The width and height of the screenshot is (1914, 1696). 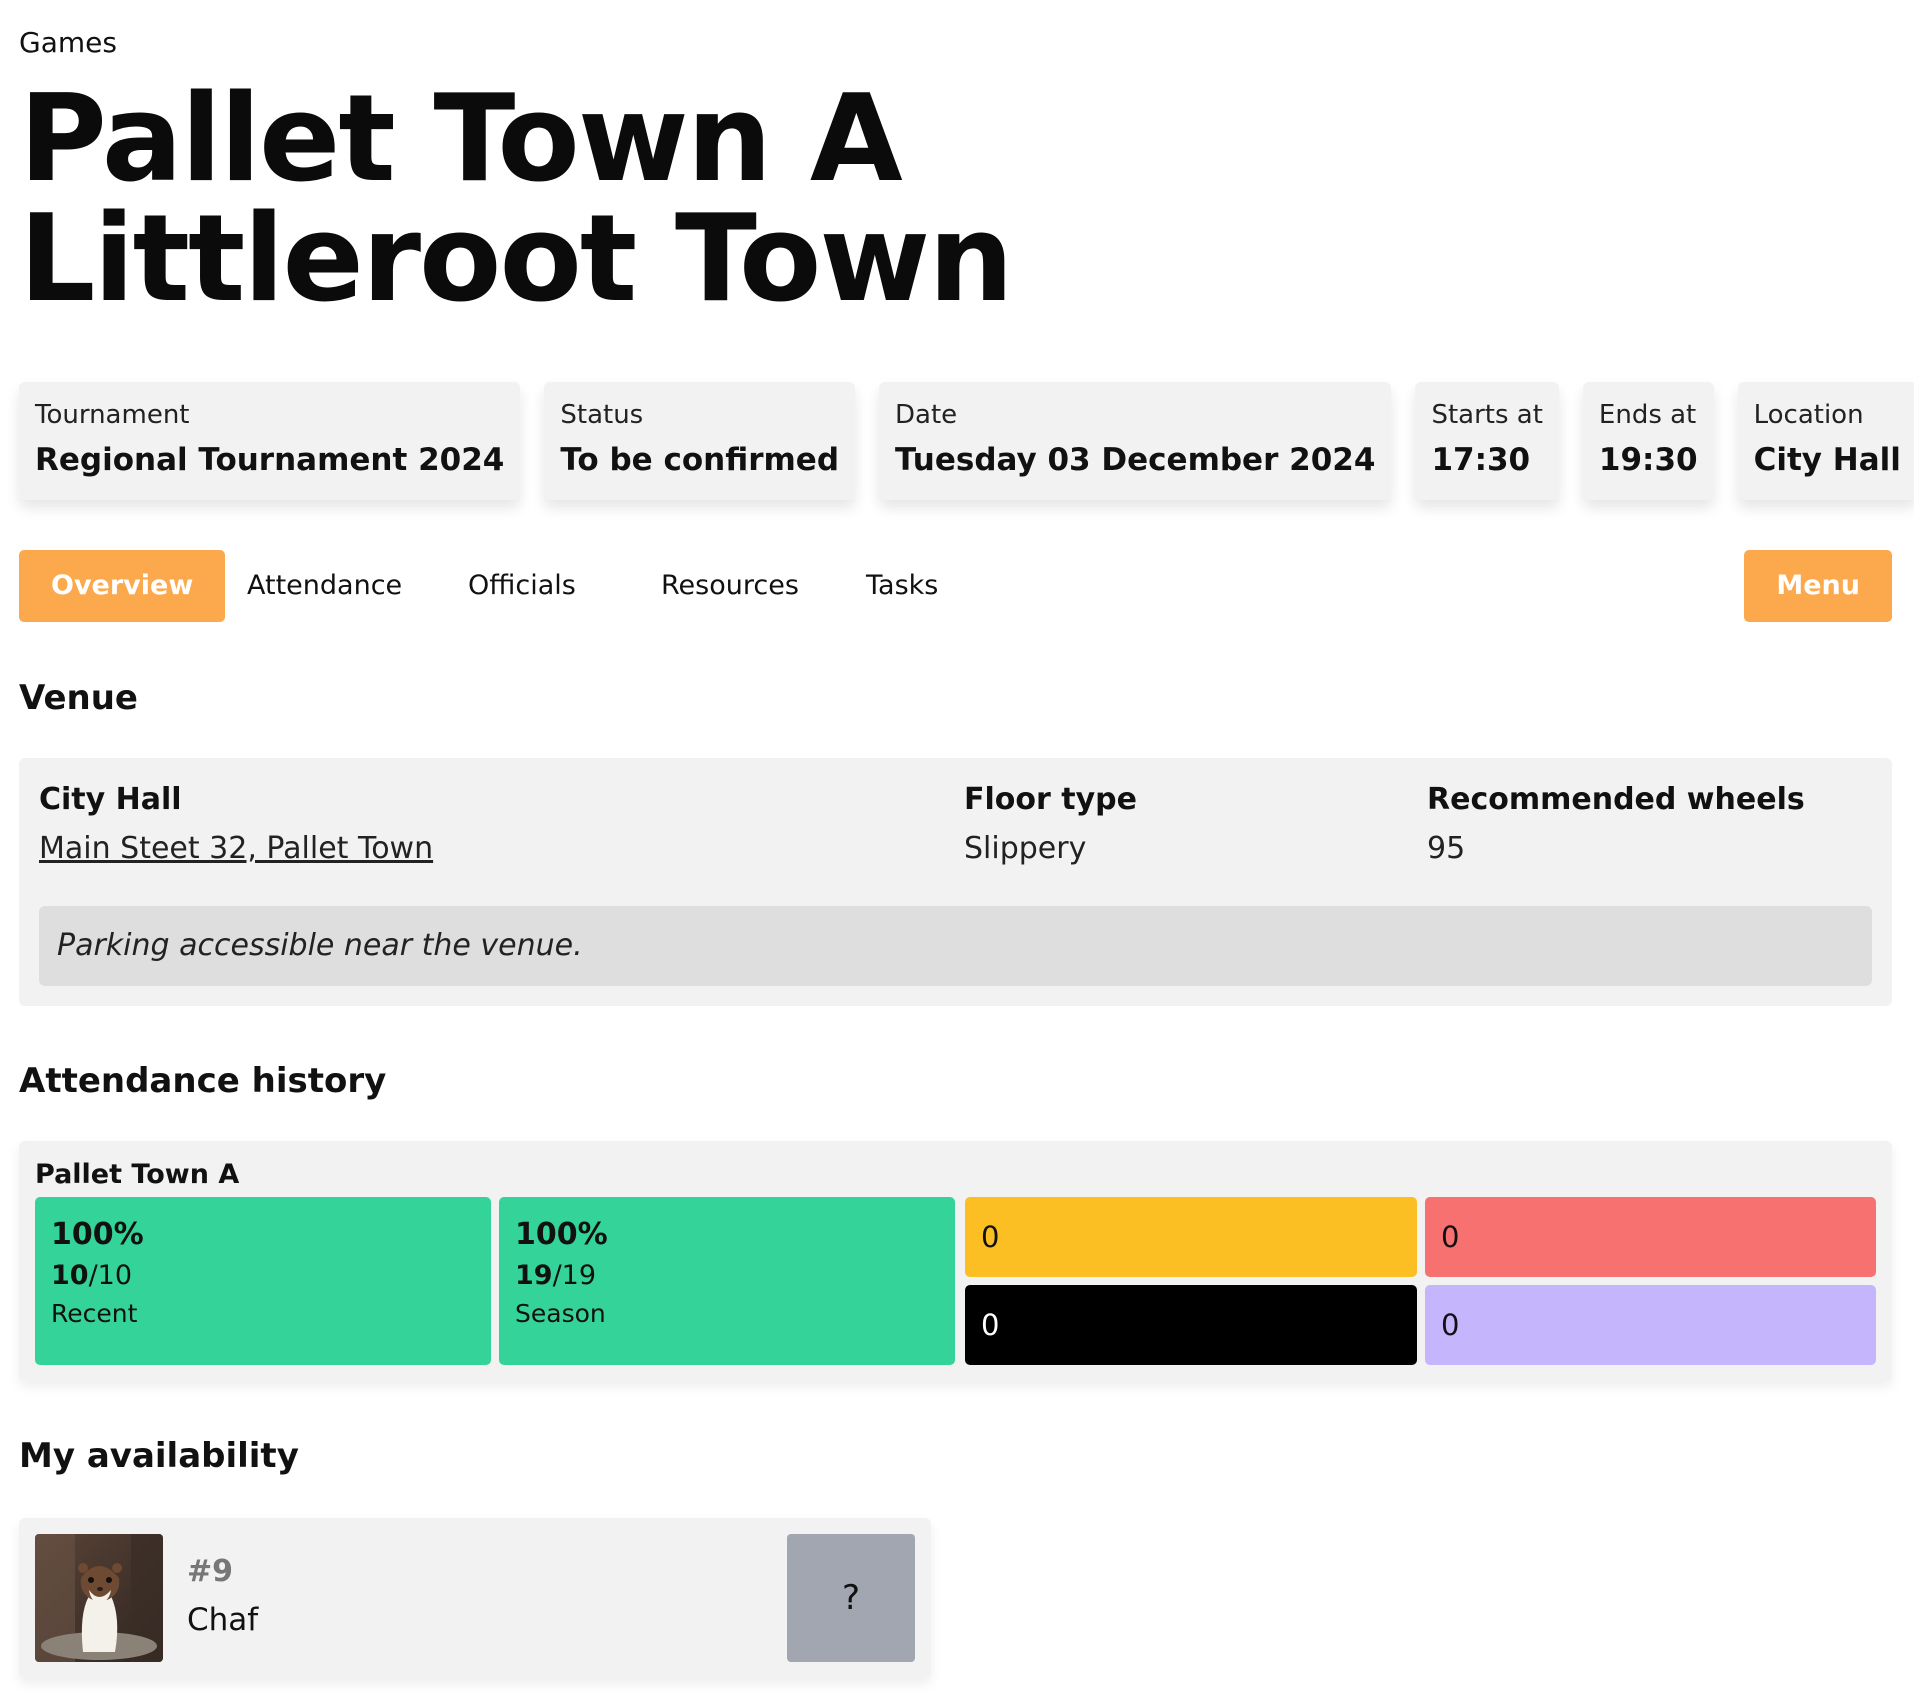 What do you see at coordinates (730, 586) in the screenshot?
I see `tab-resources: Resources` at bounding box center [730, 586].